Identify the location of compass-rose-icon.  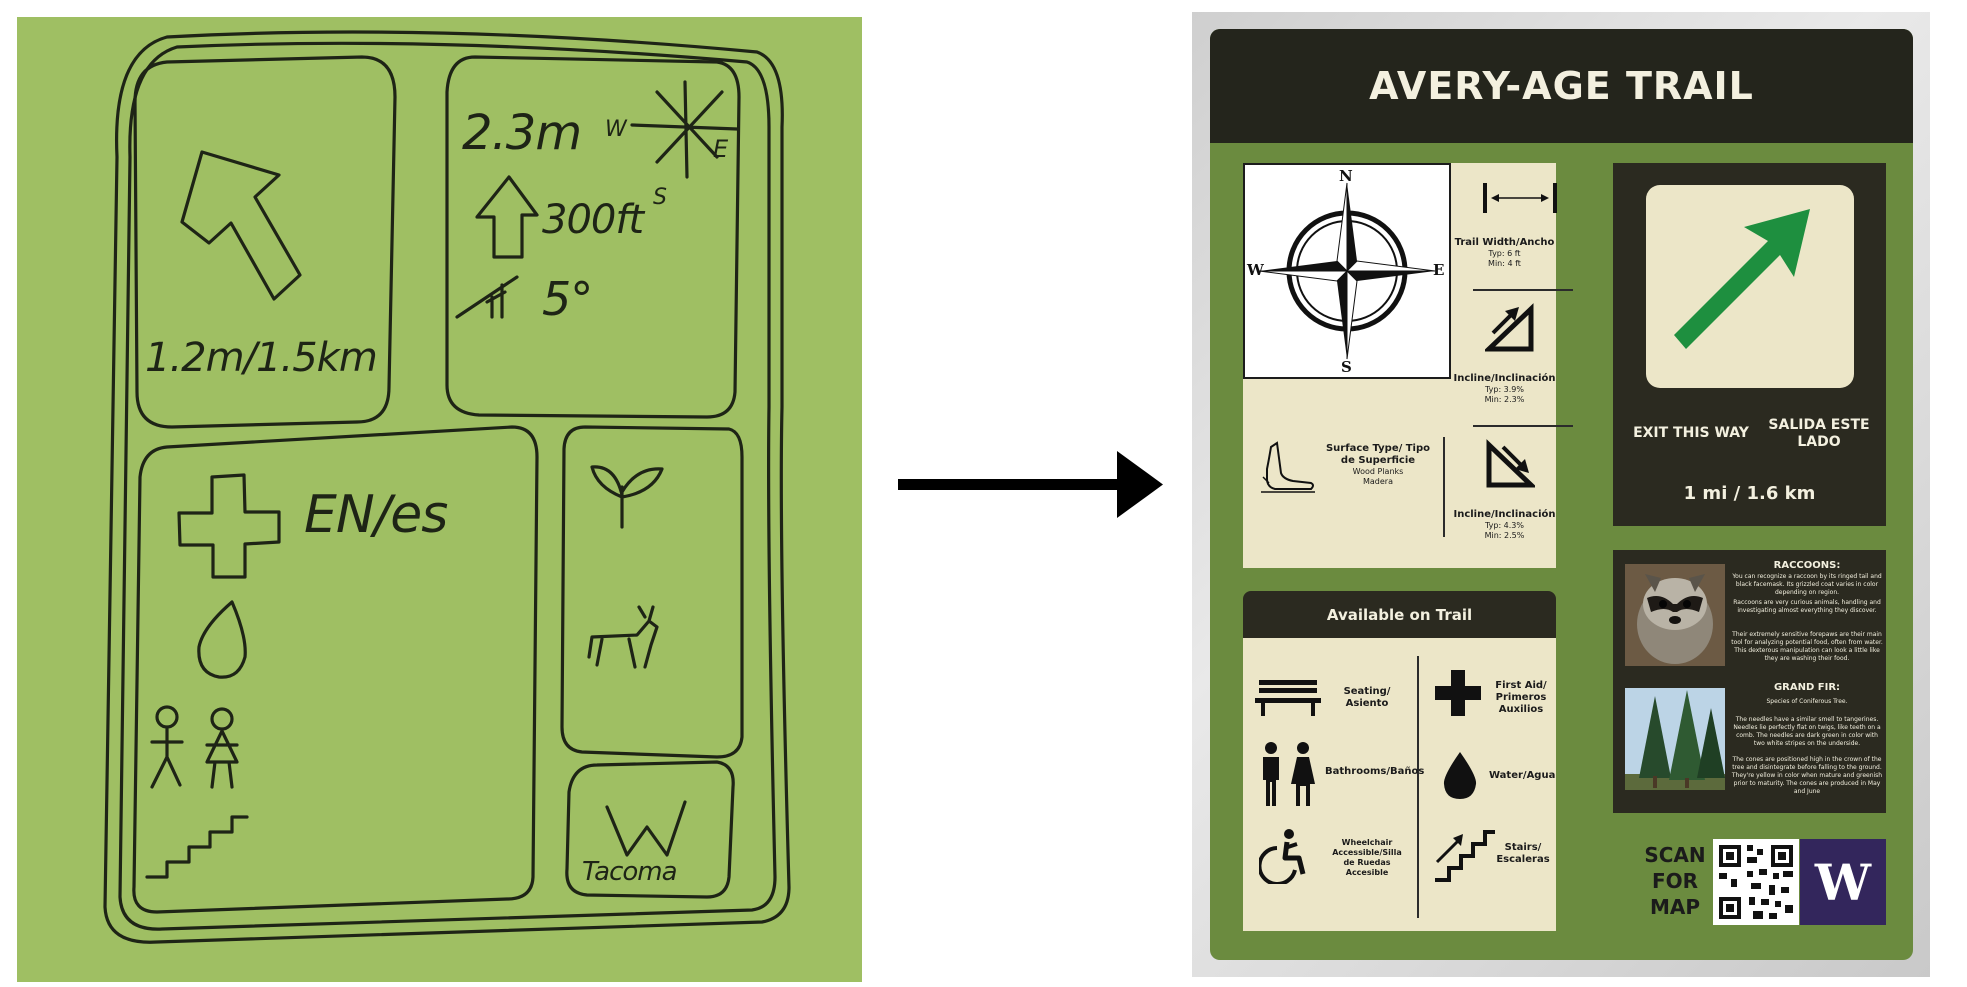
(1347, 271).